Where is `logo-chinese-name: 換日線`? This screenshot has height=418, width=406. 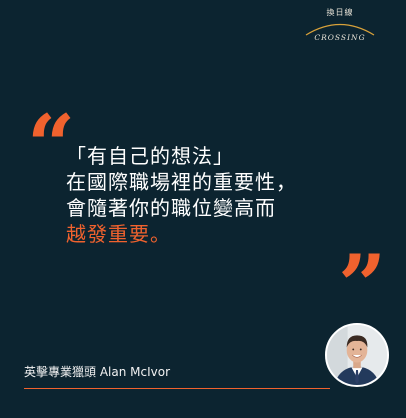 logo-chinese-name: 換日線 is located at coordinates (340, 12).